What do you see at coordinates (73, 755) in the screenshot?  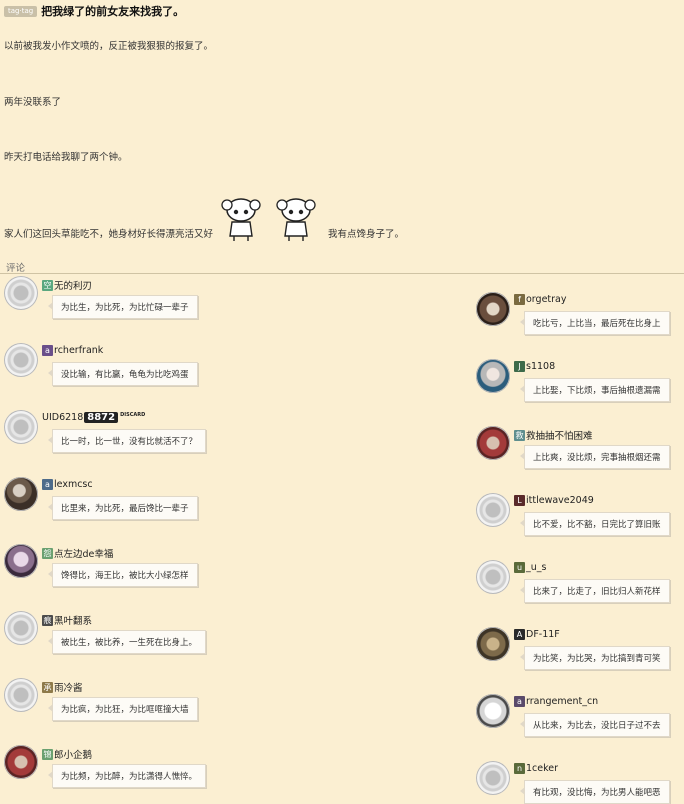 I see `username-text: 郎小企鹅` at bounding box center [73, 755].